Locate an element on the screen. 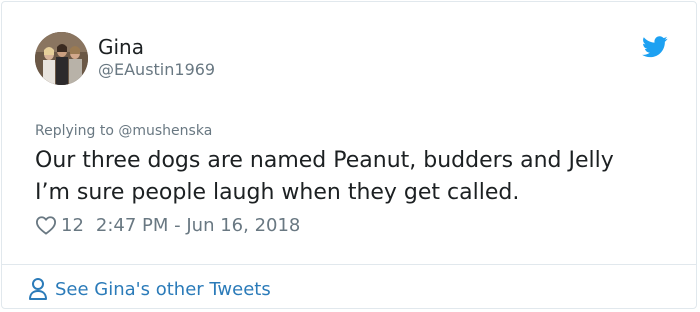 This screenshot has width=700, height=312. replying-to: Replying to @mushenska is located at coordinates (123, 131).